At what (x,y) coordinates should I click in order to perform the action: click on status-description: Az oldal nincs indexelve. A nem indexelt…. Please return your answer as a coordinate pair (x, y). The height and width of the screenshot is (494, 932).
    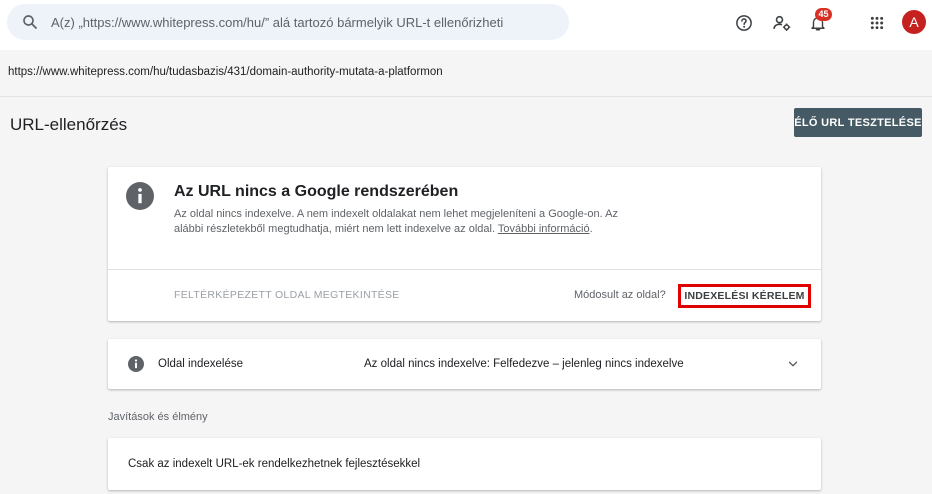
    Looking at the image, I should click on (399, 222).